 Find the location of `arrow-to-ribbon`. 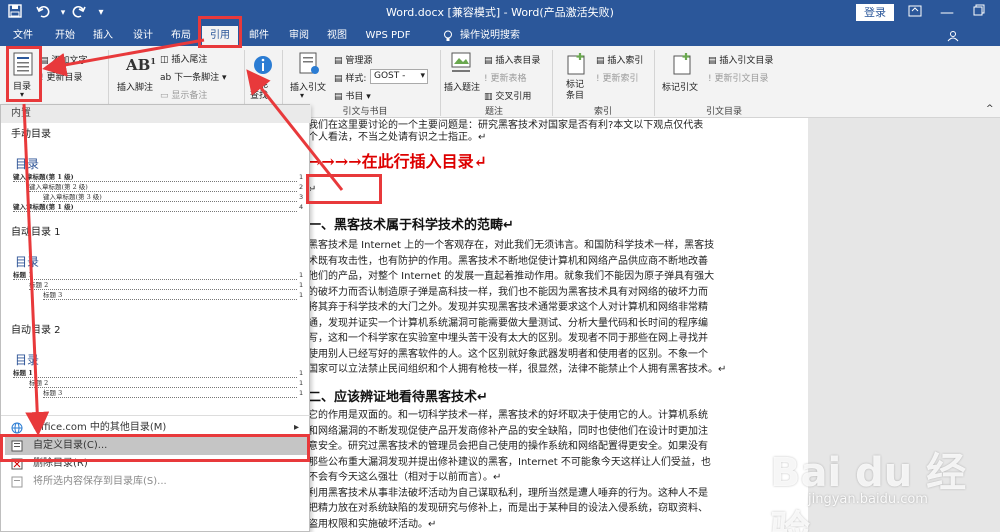

arrow-to-ribbon is located at coordinates (295, 130).